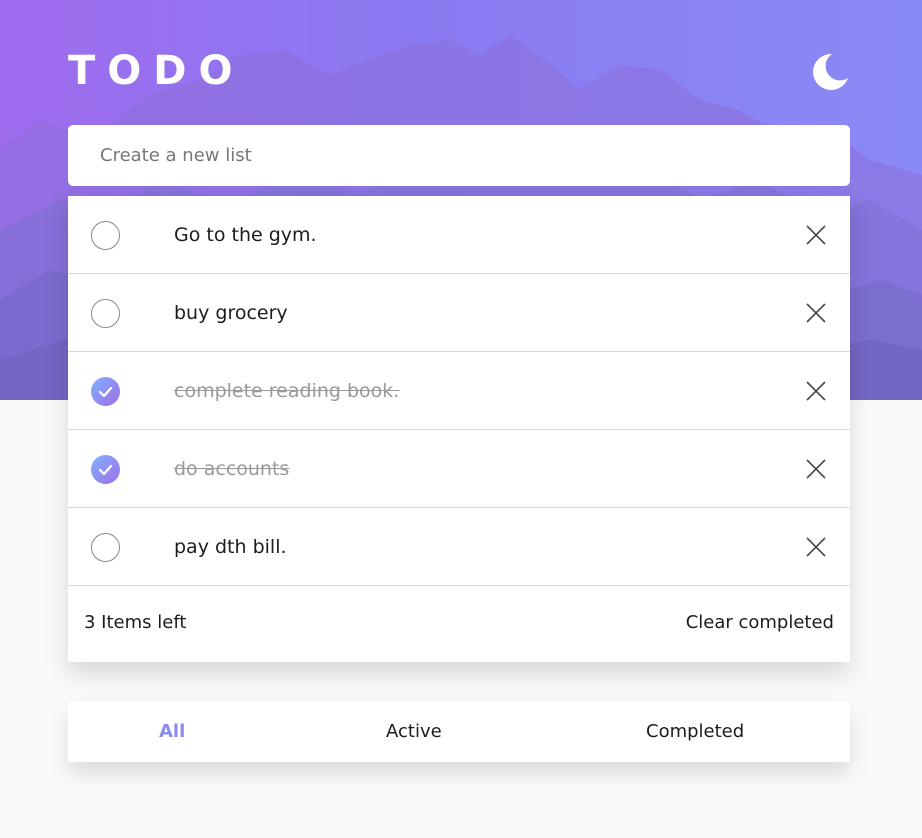  I want to click on new-item-container, so click(459, 155).